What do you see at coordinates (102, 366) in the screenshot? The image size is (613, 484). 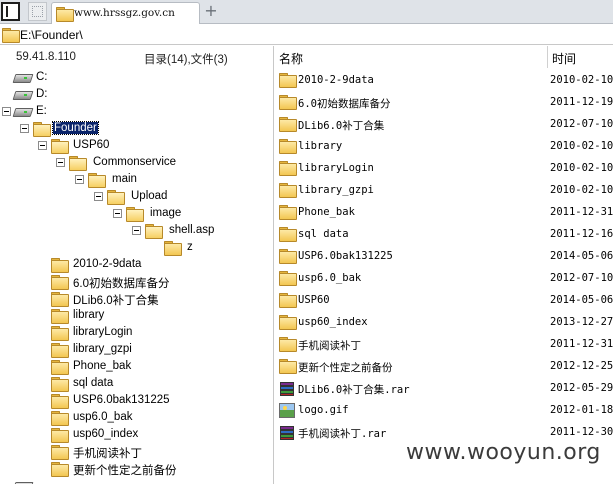 I see `tree-label: Phone_bak` at bounding box center [102, 366].